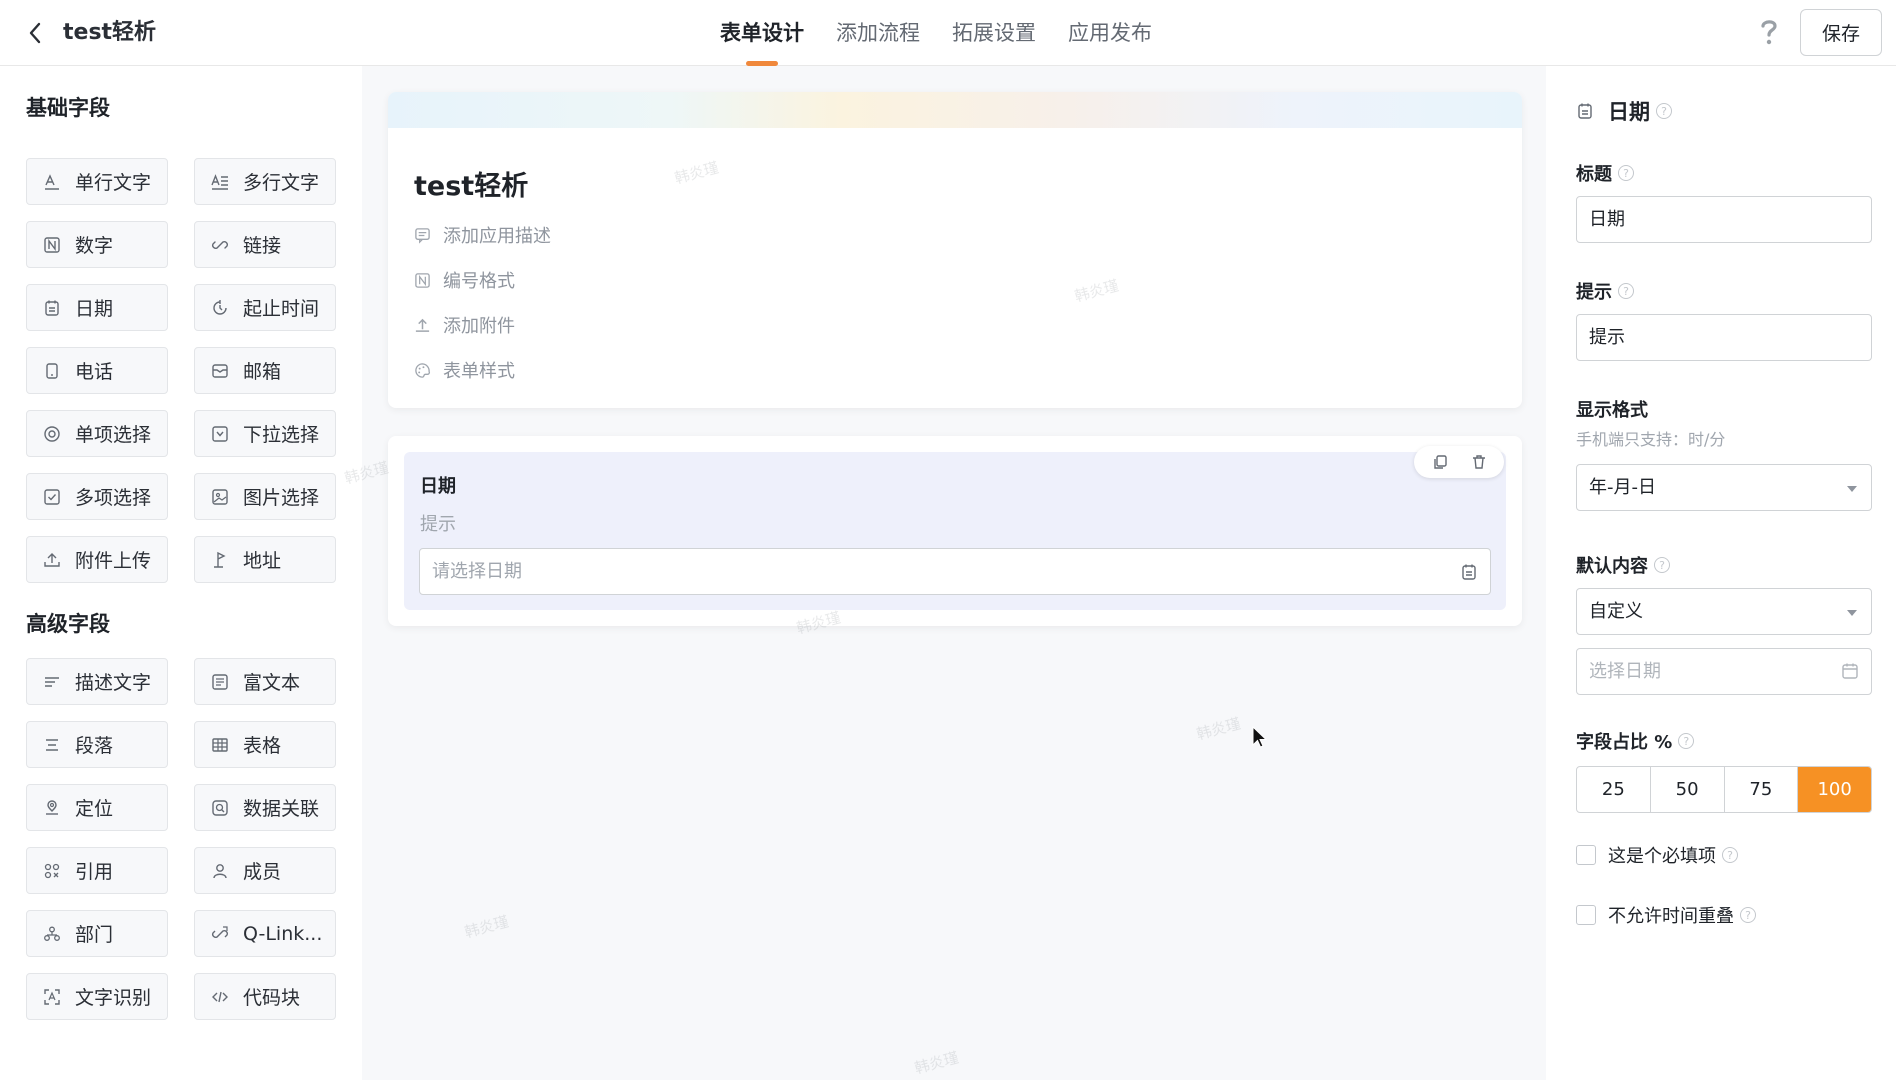 This screenshot has height=1080, width=1896. What do you see at coordinates (97, 181) in the screenshot?
I see `palette-item-single-text: 单行文字` at bounding box center [97, 181].